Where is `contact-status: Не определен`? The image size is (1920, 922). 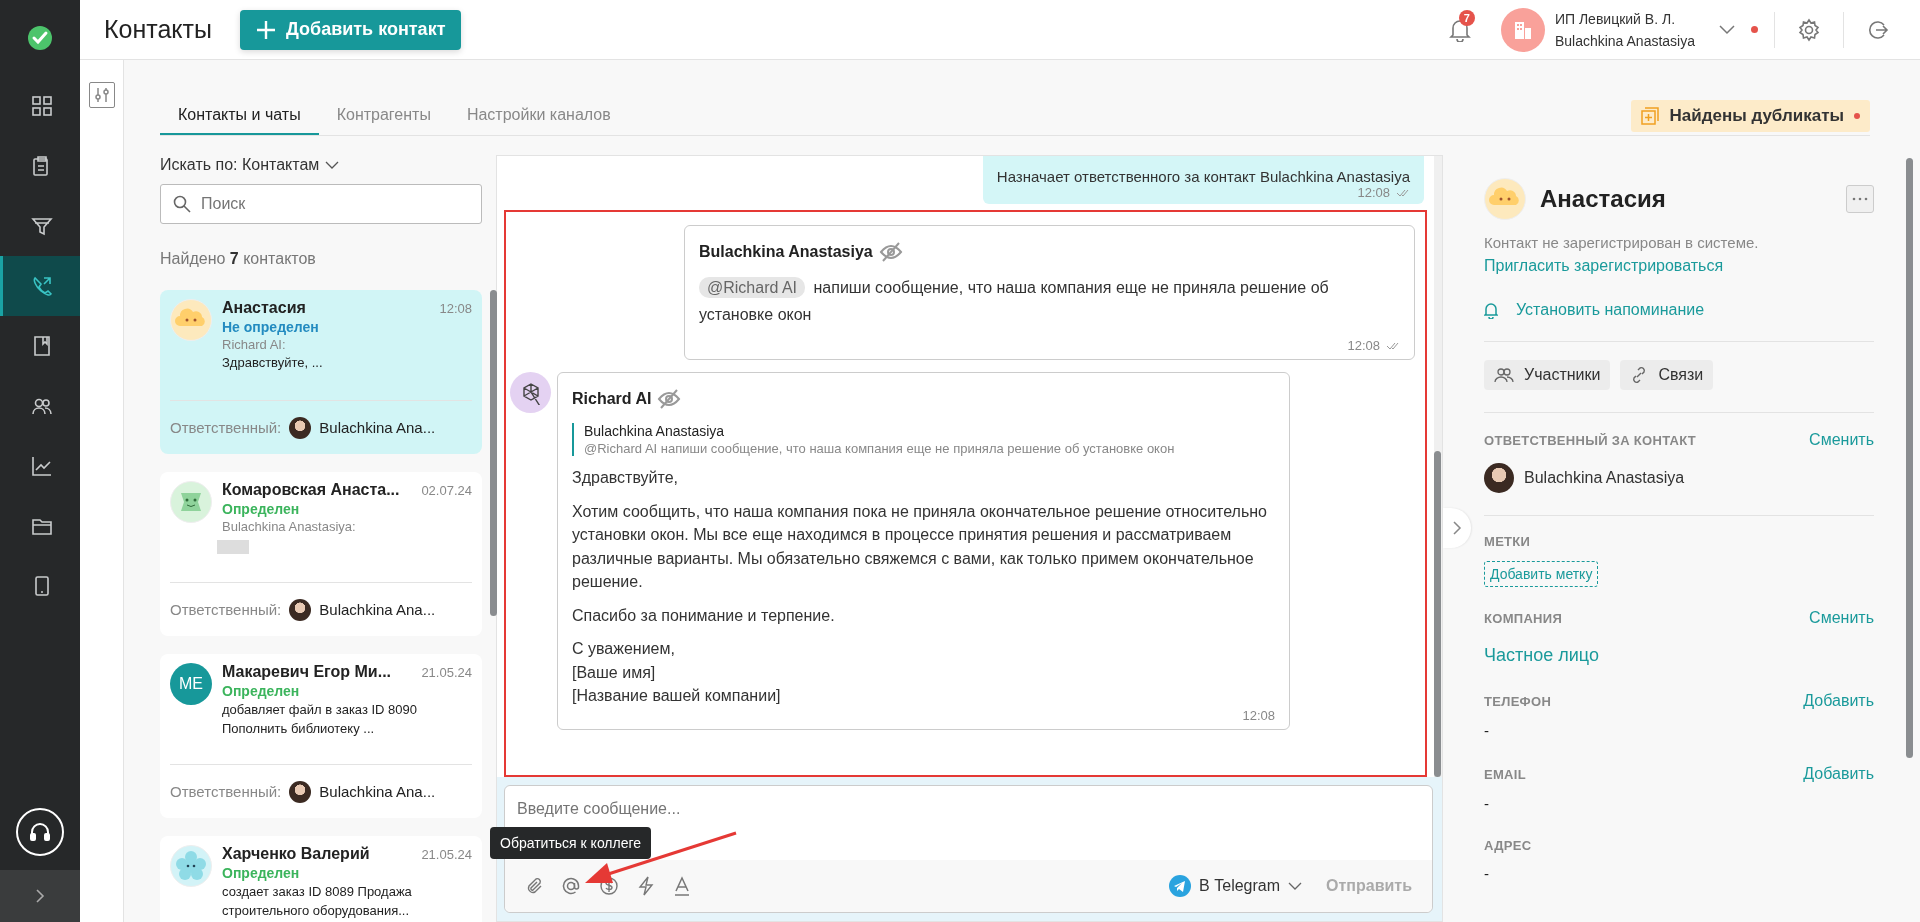 contact-status: Не определен is located at coordinates (270, 327).